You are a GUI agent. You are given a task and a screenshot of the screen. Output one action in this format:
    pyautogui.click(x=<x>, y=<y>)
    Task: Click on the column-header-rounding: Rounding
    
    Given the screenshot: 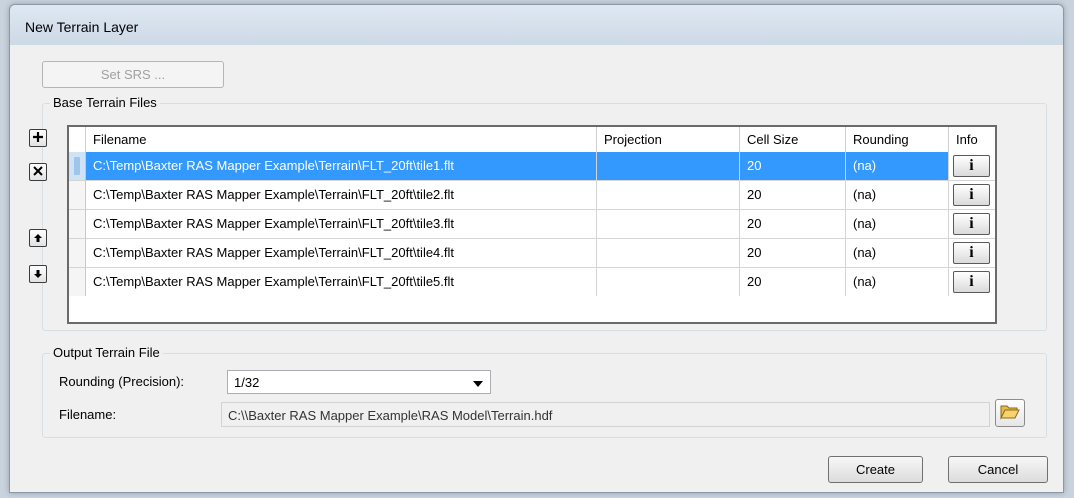 What is the action you would take?
    pyautogui.click(x=897, y=139)
    